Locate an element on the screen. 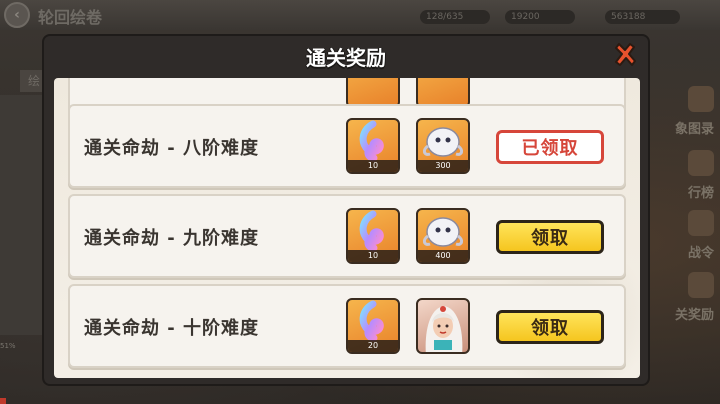  reward-item-character is located at coordinates (443, 326).